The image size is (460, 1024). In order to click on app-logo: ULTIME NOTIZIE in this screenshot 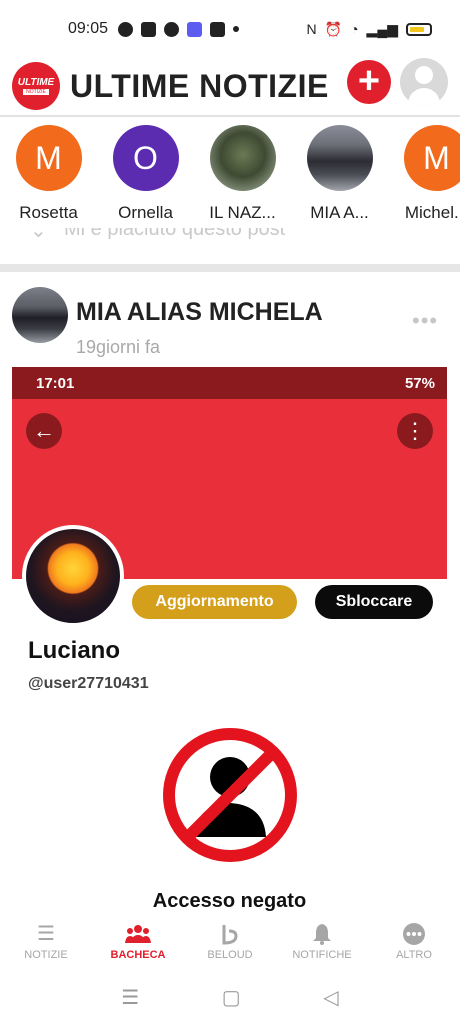, I will do `click(36, 86)`.